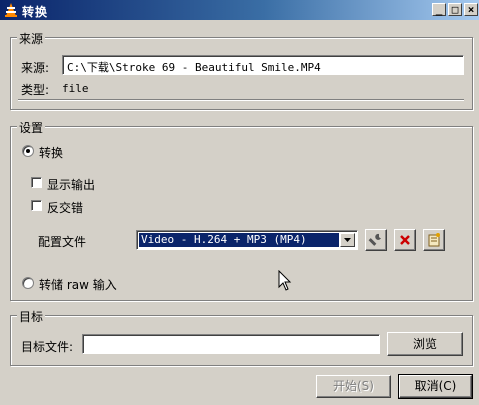 The height and width of the screenshot is (405, 479). What do you see at coordinates (439, 9) in the screenshot?
I see `minimize-button: _` at bounding box center [439, 9].